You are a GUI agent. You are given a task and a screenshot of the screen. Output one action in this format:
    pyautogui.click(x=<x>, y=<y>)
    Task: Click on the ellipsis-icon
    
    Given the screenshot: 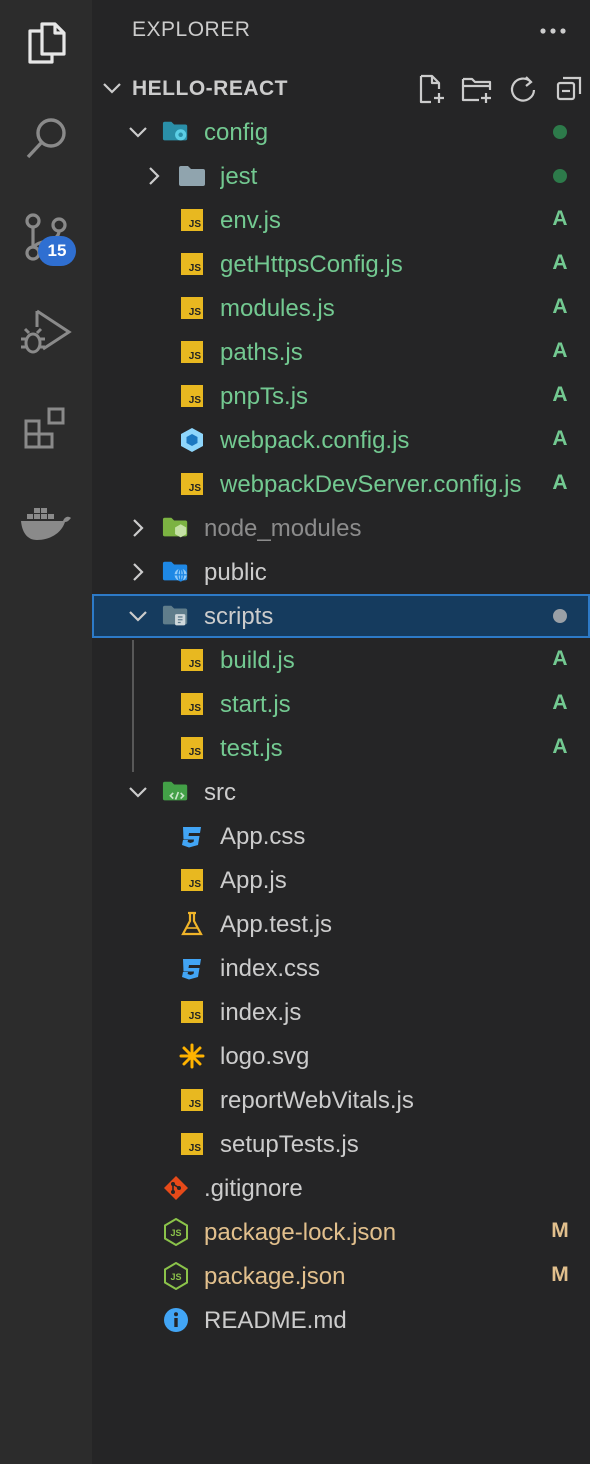 What is the action you would take?
    pyautogui.click(x=553, y=31)
    